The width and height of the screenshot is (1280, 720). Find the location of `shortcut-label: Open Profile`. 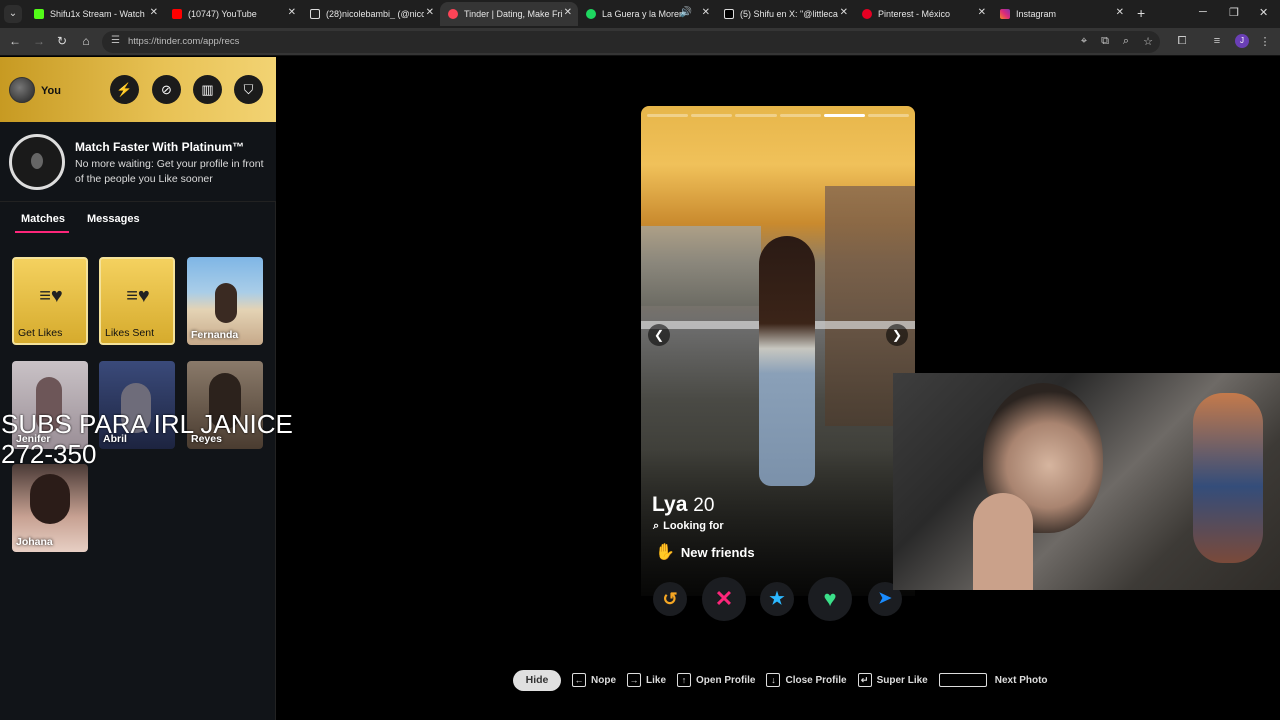

shortcut-label: Open Profile is located at coordinates (726, 680).